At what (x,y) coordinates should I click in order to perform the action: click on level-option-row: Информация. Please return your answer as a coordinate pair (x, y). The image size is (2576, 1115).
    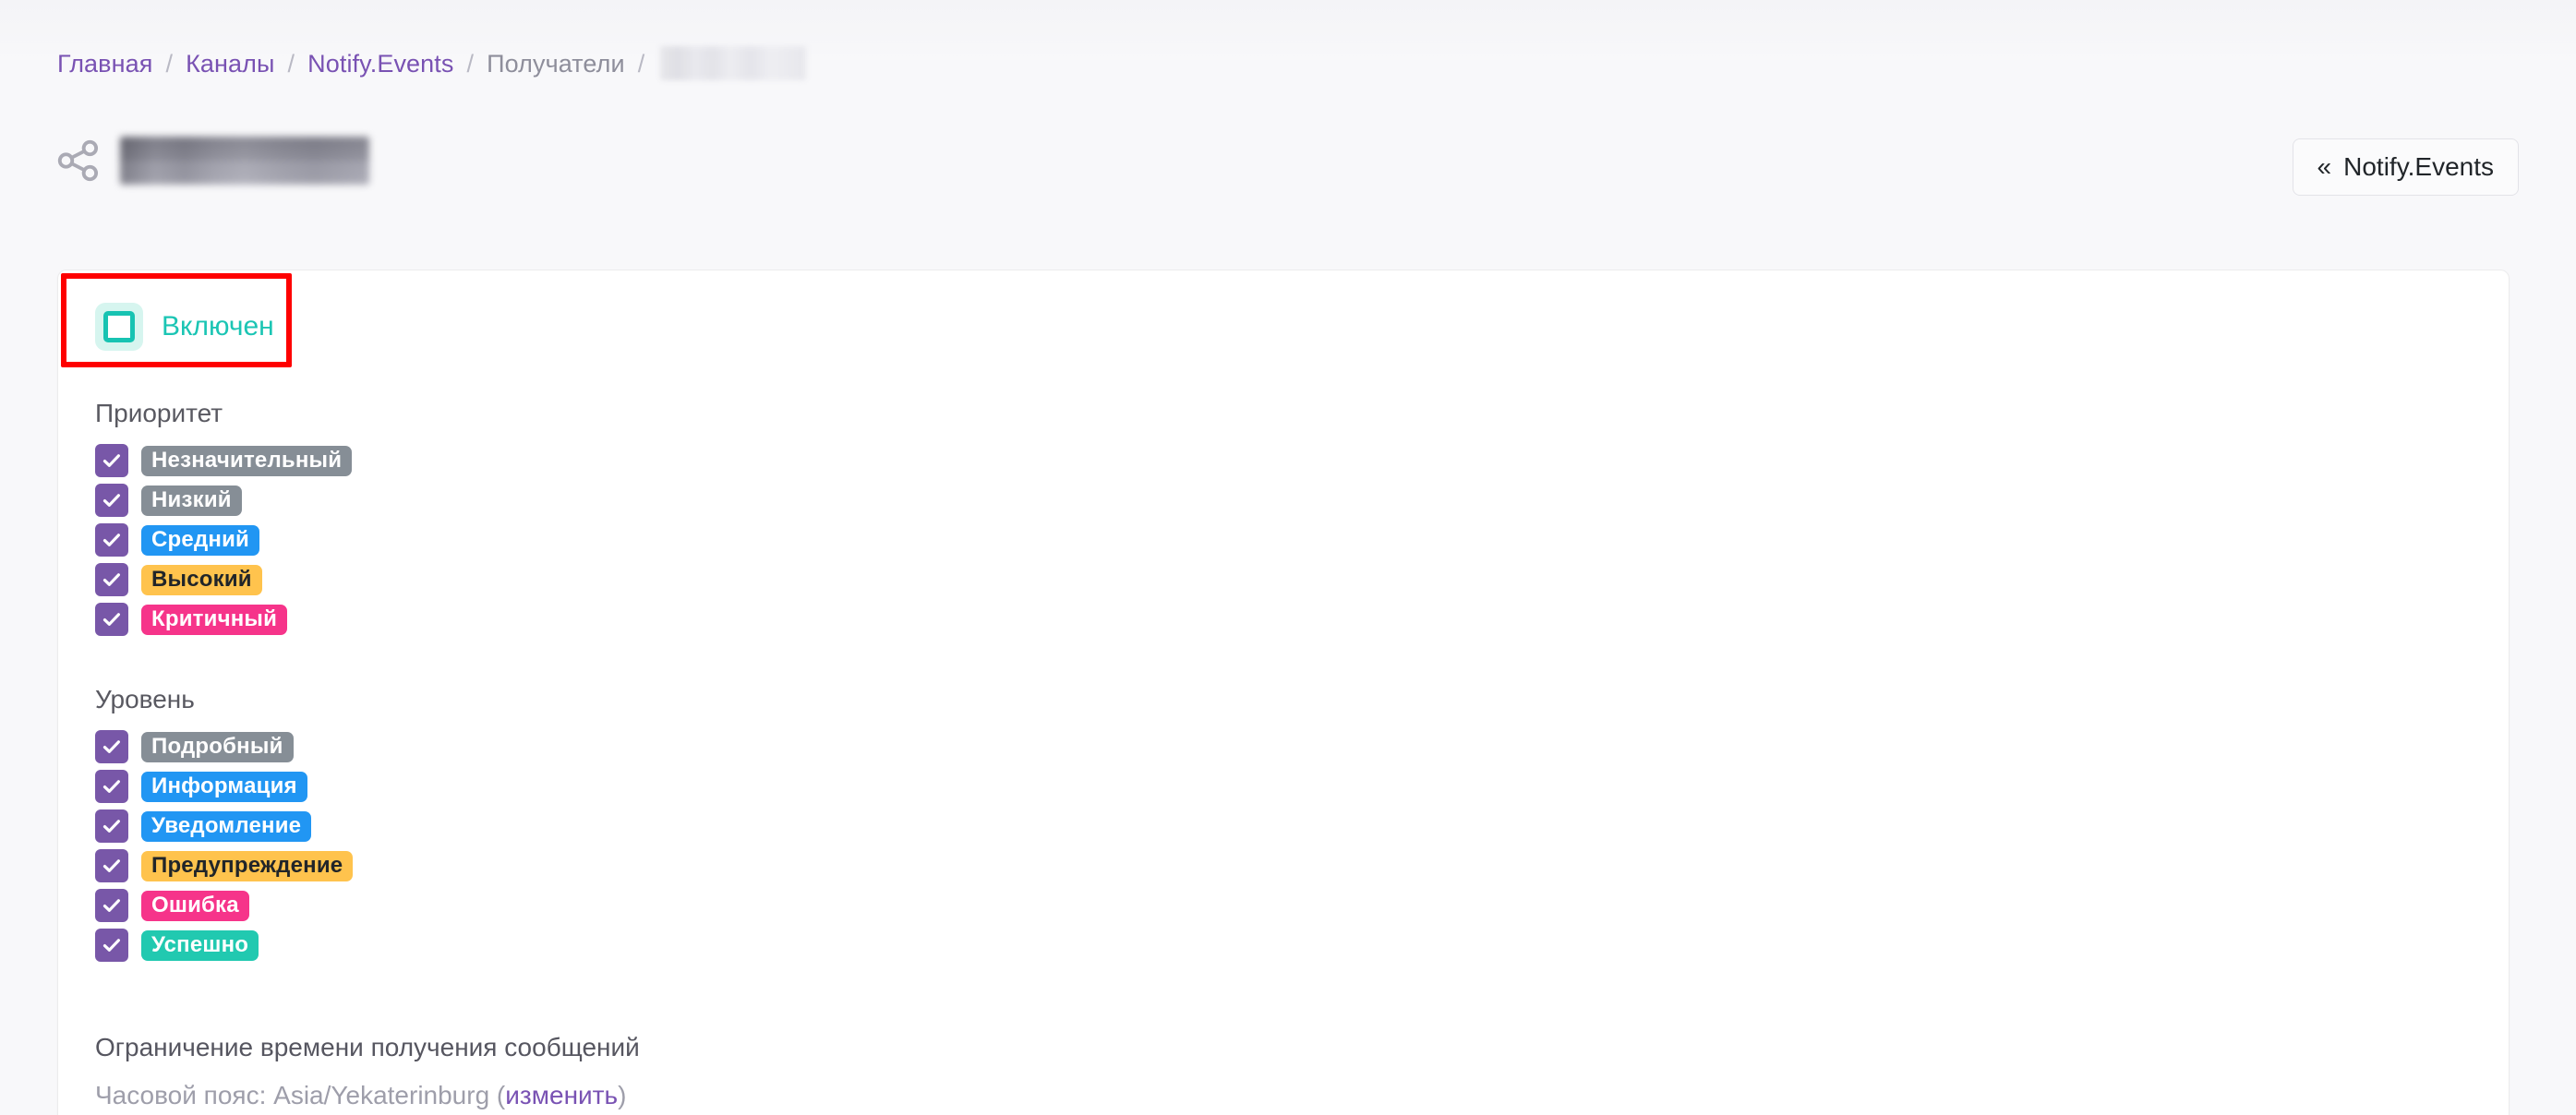
    Looking at the image, I should click on (224, 786).